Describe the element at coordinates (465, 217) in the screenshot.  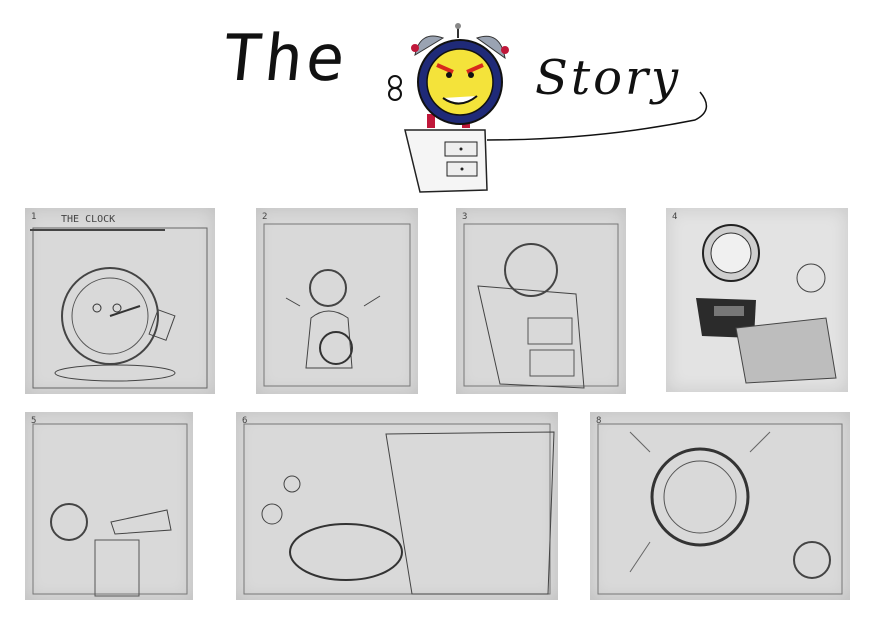
I see `panel-number: 3` at that location.